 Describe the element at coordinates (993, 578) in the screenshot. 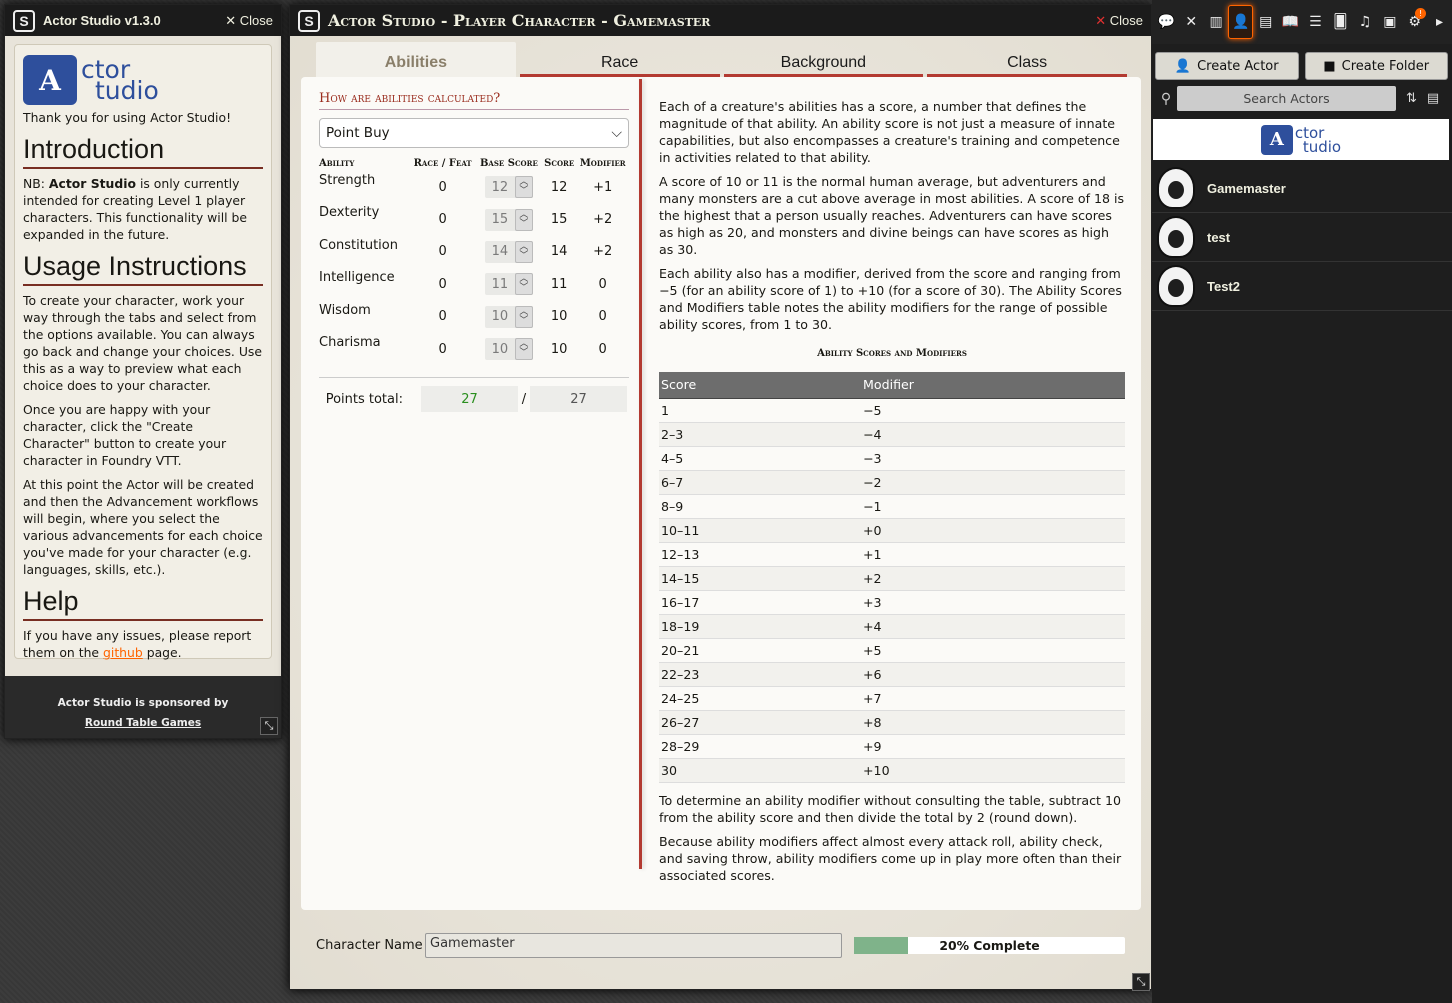

I see `modifier-value: +2` at that location.